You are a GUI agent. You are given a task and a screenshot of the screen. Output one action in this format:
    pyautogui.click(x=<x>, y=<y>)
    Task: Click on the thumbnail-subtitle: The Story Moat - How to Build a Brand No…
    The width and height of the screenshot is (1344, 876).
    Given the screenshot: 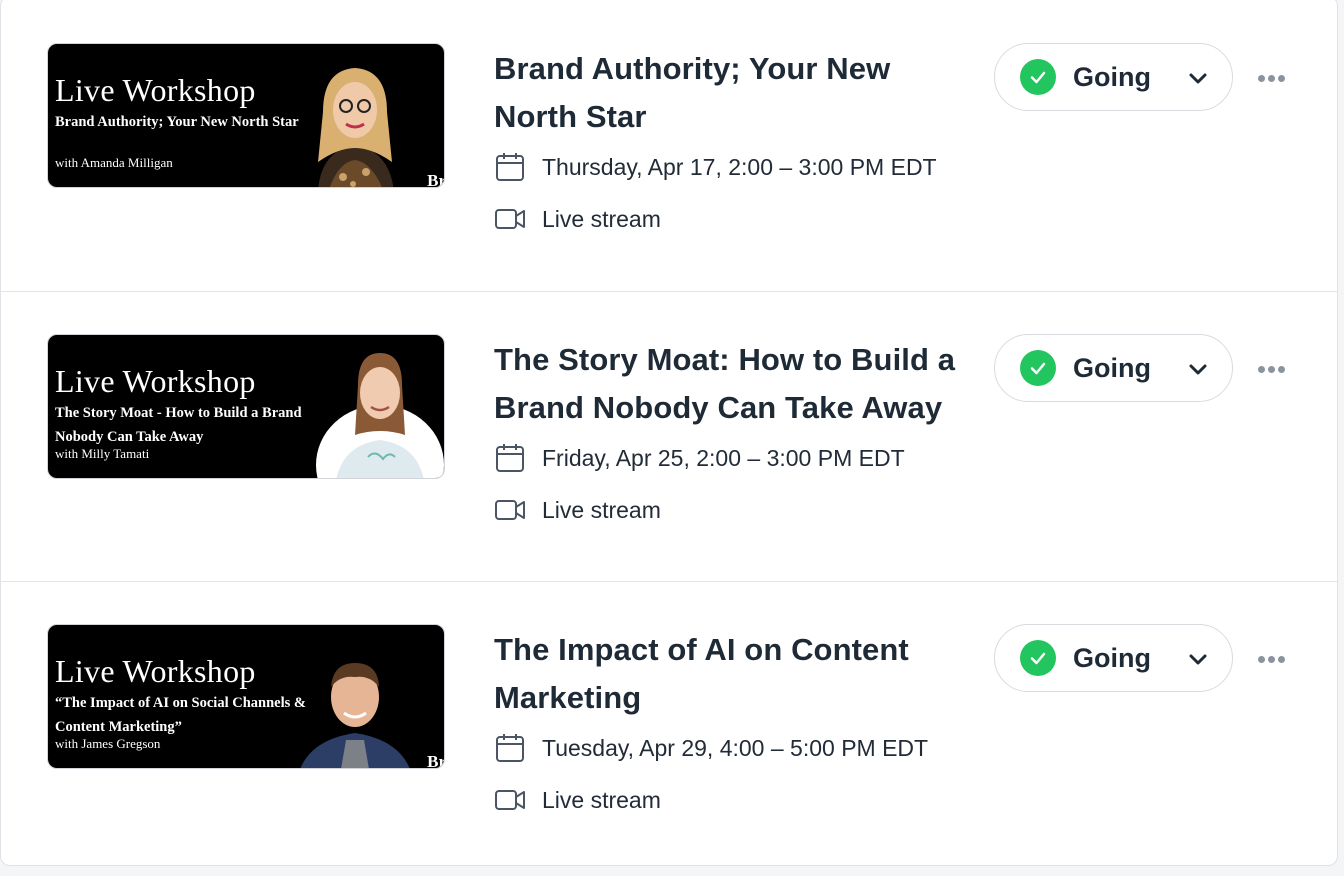 What is the action you would take?
    pyautogui.click(x=178, y=425)
    